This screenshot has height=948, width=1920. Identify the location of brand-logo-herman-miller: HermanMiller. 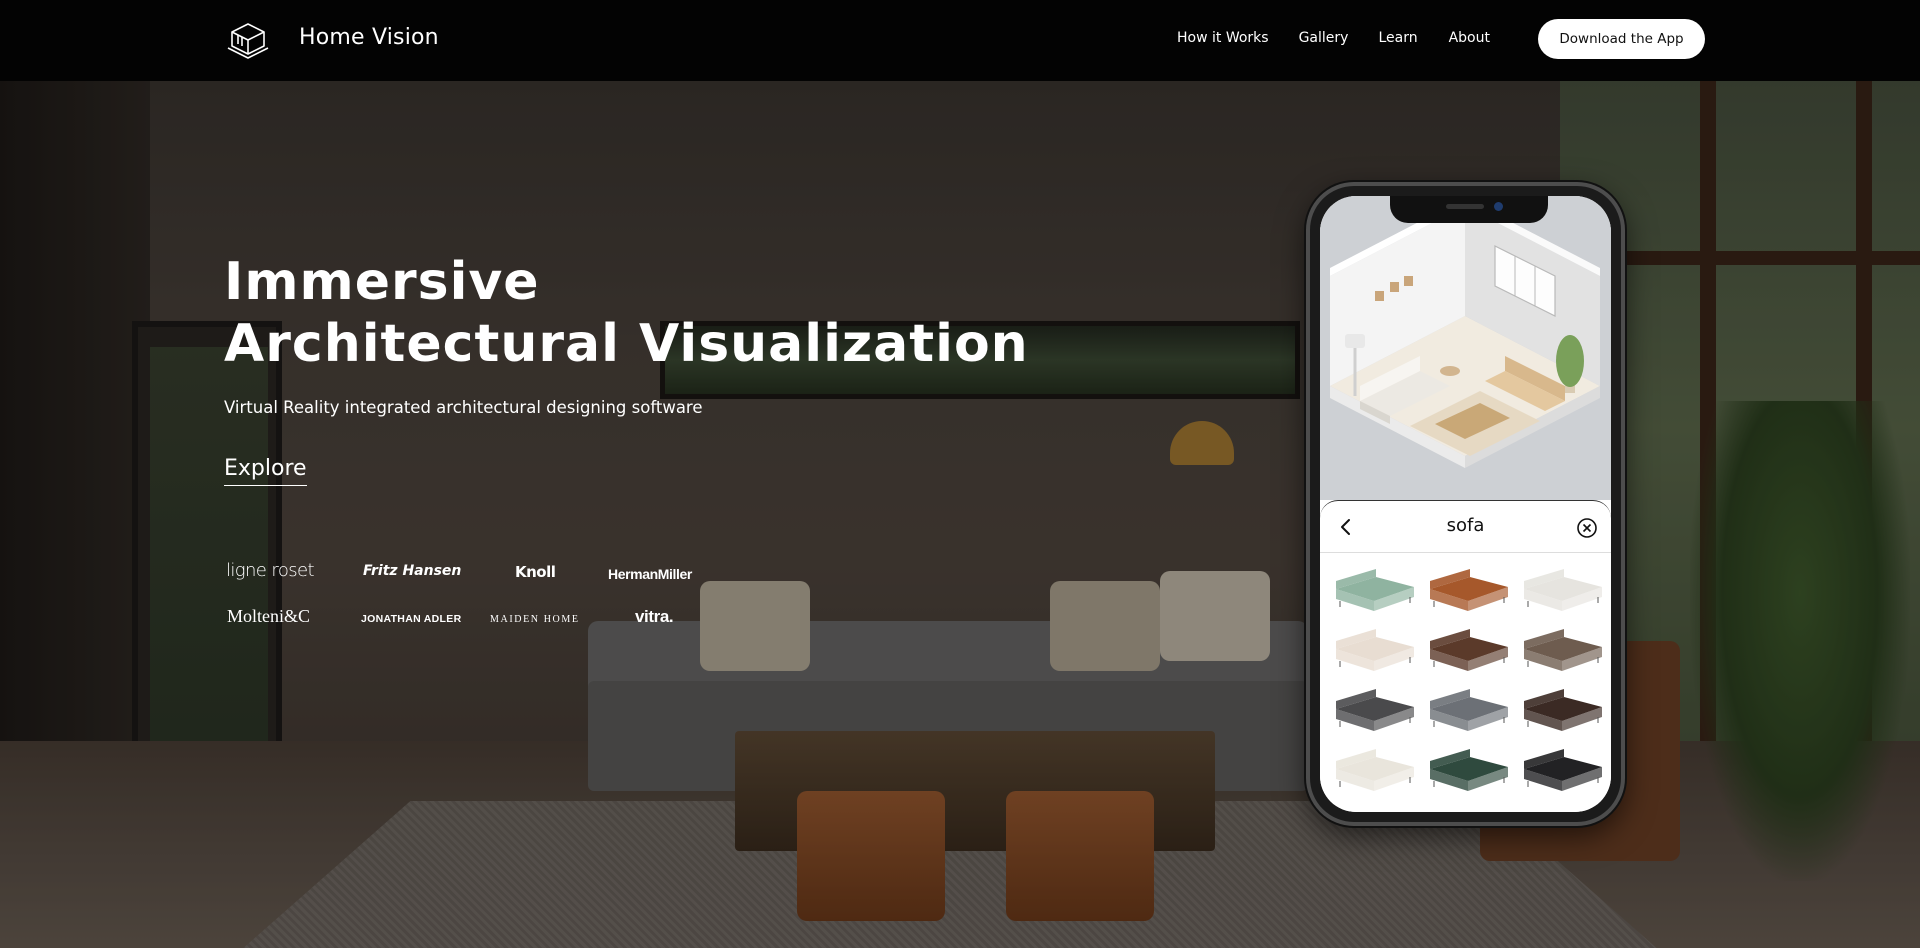
(650, 574).